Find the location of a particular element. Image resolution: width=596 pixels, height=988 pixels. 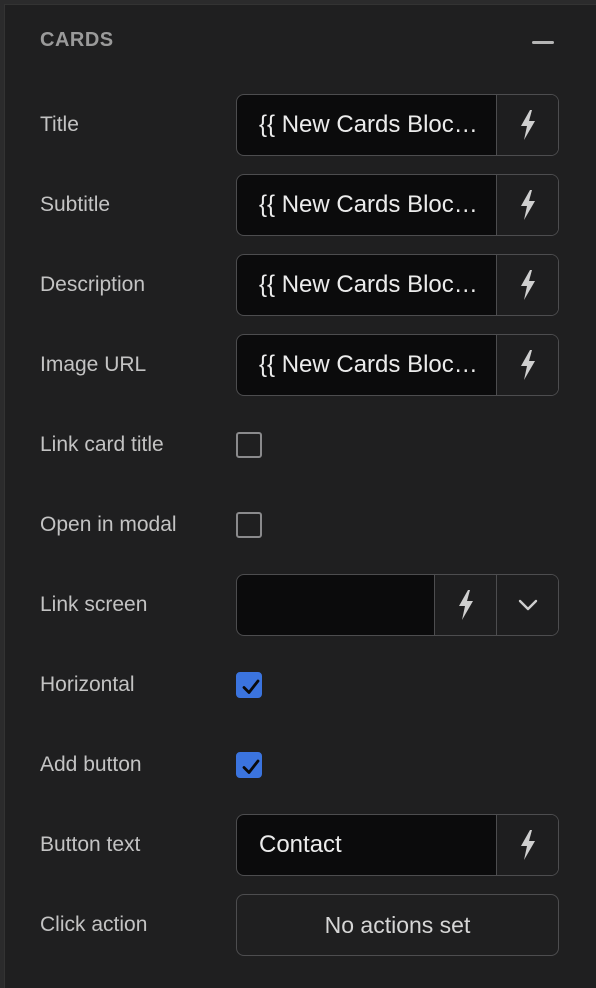

field-row-link-card-title: Link card title is located at coordinates (300, 445).